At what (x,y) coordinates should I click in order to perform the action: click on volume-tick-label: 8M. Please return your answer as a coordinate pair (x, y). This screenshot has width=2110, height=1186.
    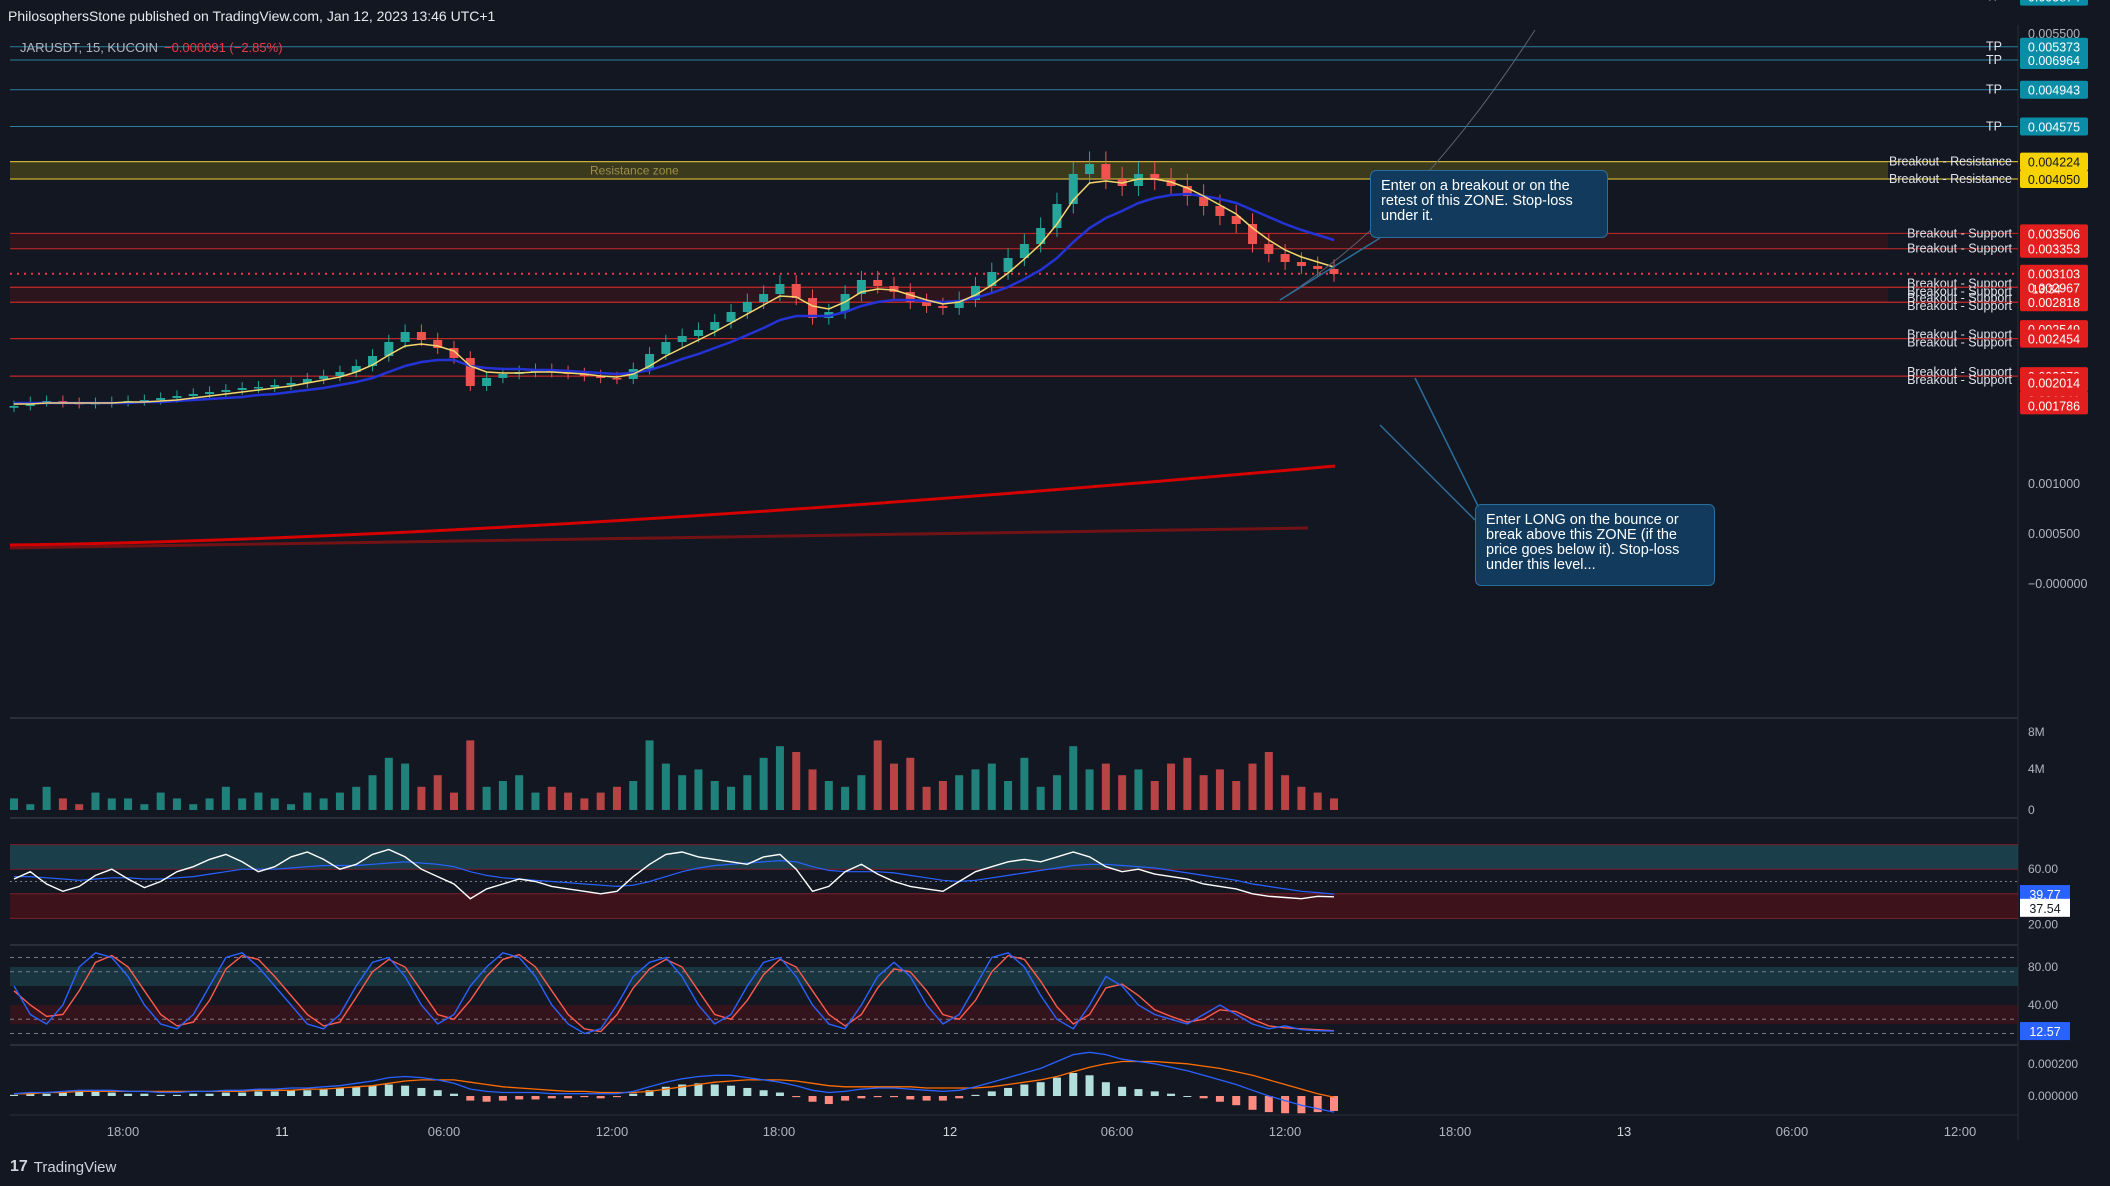
    Looking at the image, I should click on (2036, 732).